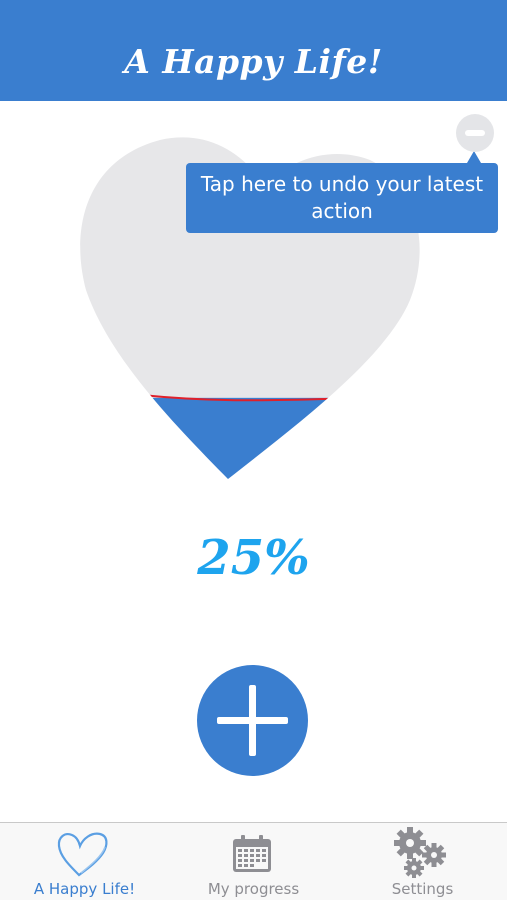 Image resolution: width=507 pixels, height=901 pixels. Describe the element at coordinates (250, 438) in the screenshot. I see `heart-fill` at that location.